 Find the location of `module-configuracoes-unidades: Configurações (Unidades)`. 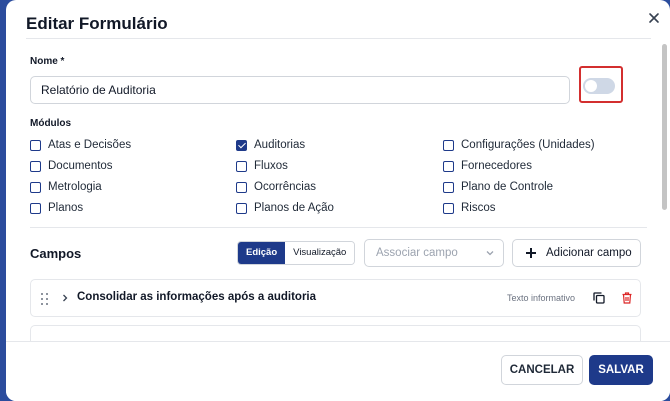

module-configuracoes-unidades: Configurações (Unidades) is located at coordinates (519, 145).